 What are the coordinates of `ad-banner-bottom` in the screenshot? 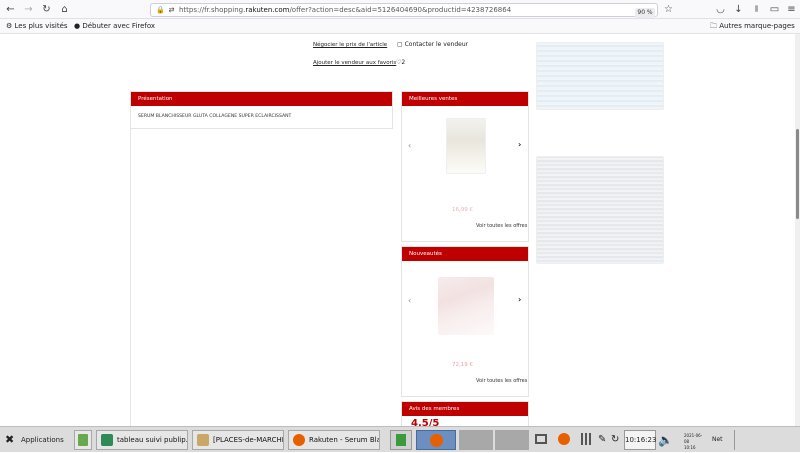 It's located at (600, 210).